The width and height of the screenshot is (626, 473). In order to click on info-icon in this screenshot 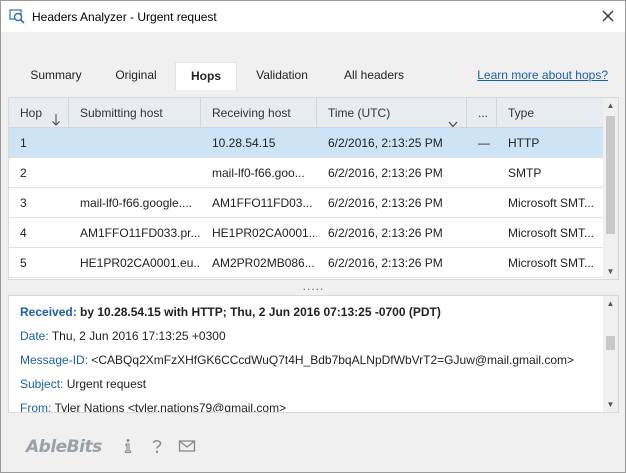, I will do `click(128, 446)`.